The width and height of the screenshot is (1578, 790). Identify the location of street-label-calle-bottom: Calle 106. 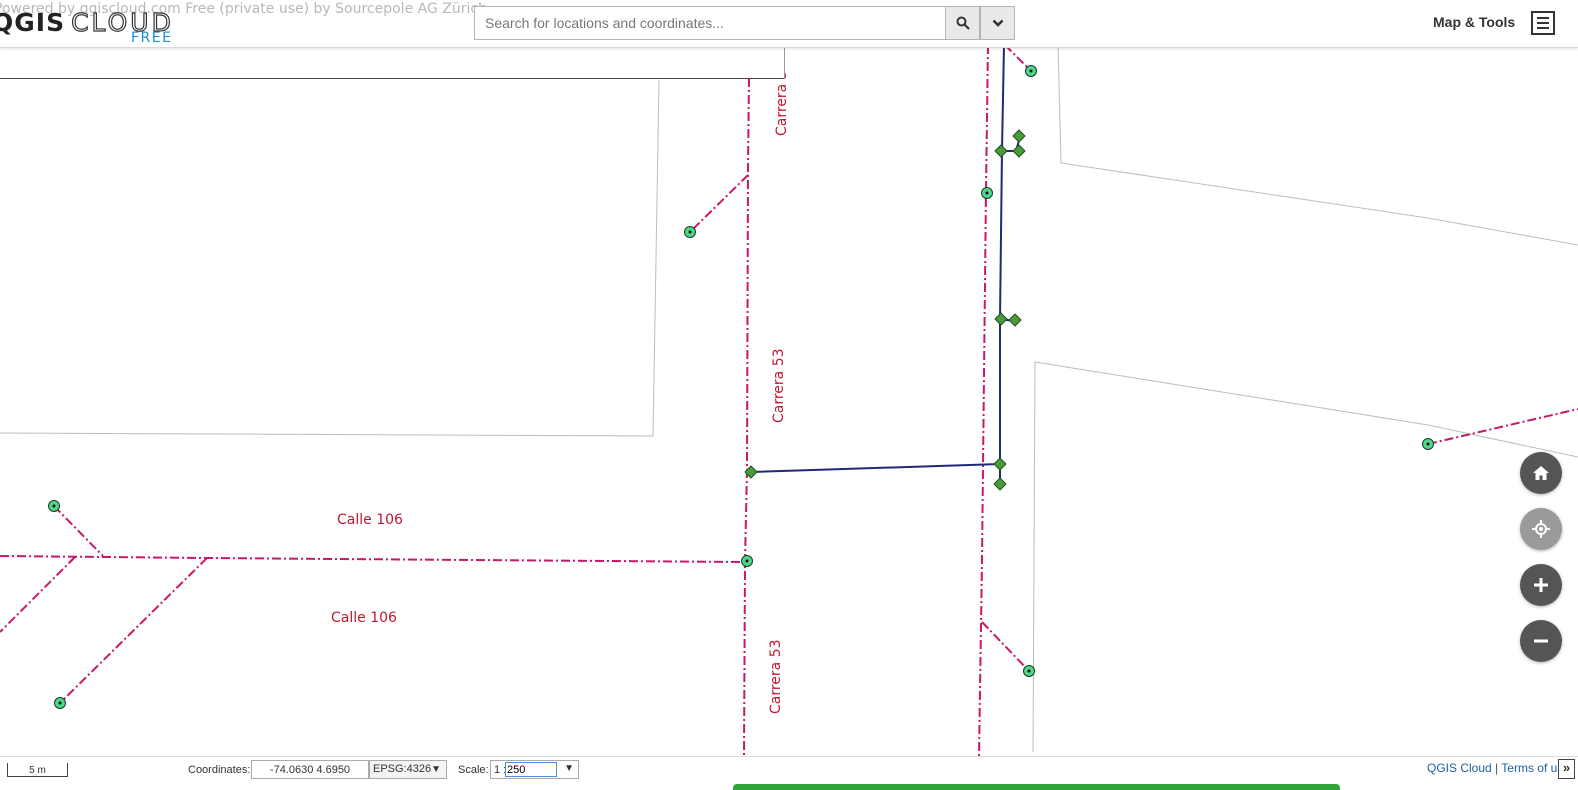
(364, 618).